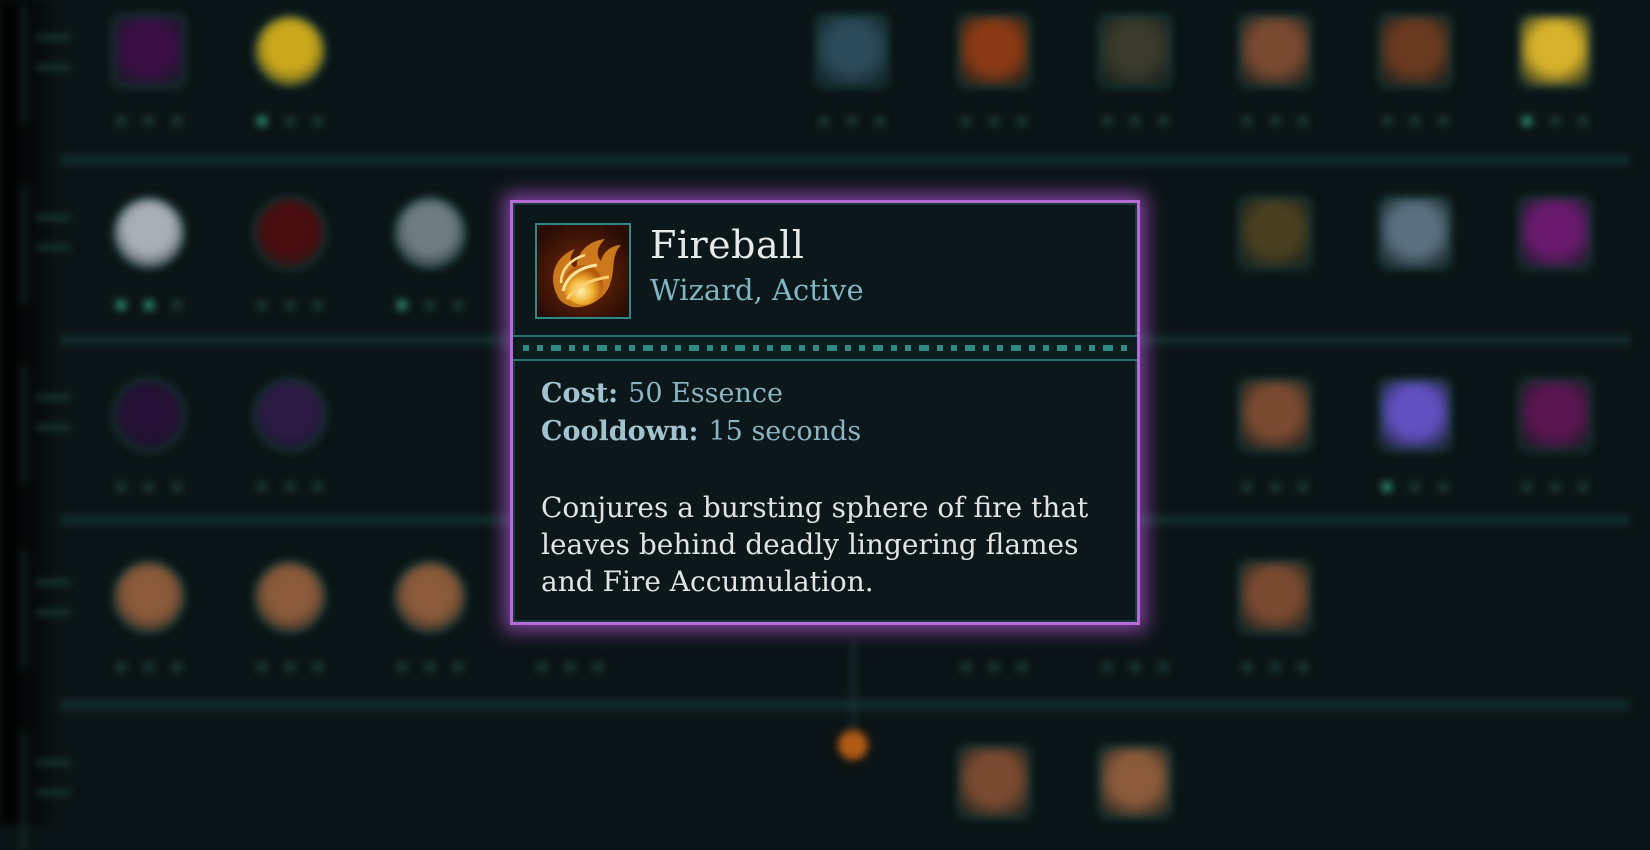 This screenshot has width=1650, height=850. Describe the element at coordinates (825, 348) in the screenshot. I see `ornamental-divider` at that location.